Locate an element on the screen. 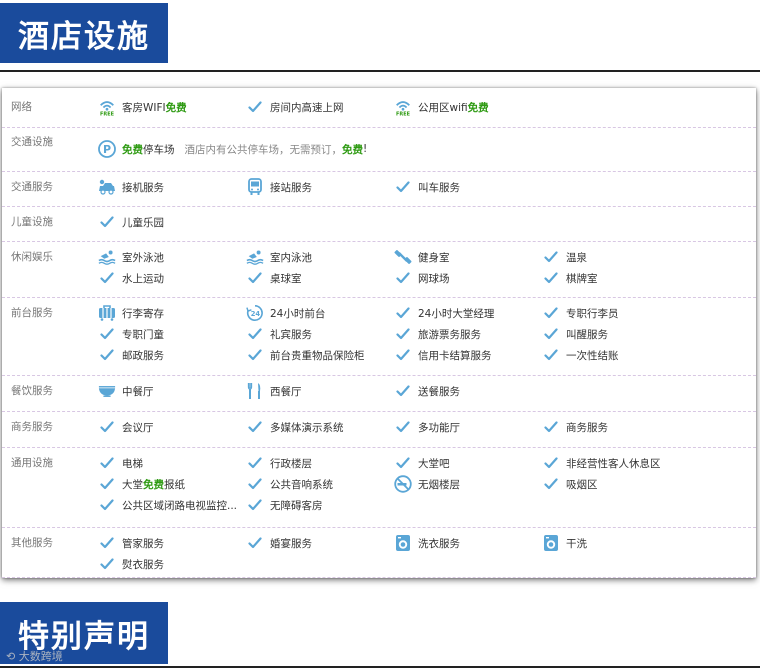 This screenshot has width=760, height=672. item-text: 棋牌室 is located at coordinates (582, 278).